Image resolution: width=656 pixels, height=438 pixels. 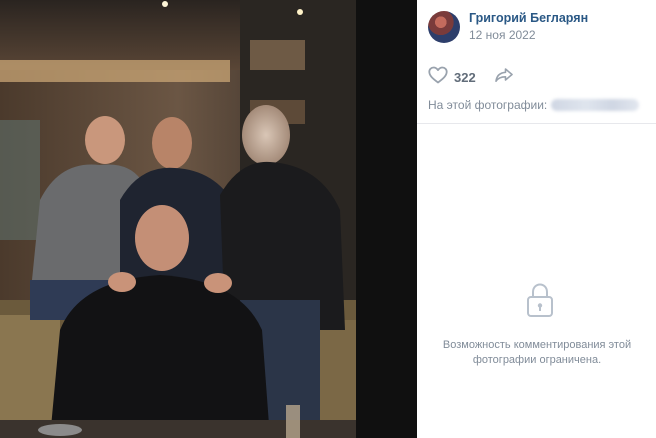 What do you see at coordinates (595, 105) in the screenshot?
I see `tagged-people-blurred` at bounding box center [595, 105].